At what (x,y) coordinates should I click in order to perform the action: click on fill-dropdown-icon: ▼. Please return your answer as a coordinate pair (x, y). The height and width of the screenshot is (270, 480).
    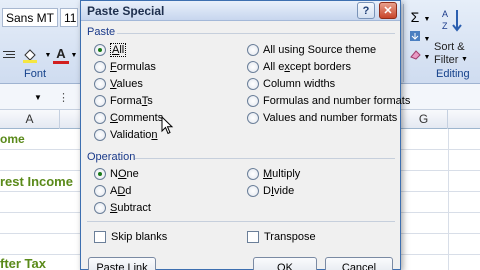
    Looking at the image, I should click on (48, 55).